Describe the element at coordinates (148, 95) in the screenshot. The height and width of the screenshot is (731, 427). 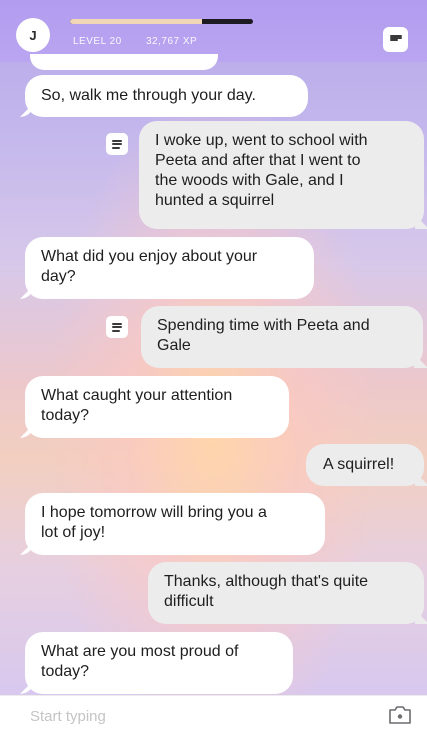
I see `message-text: So, walk me through your day.` at that location.